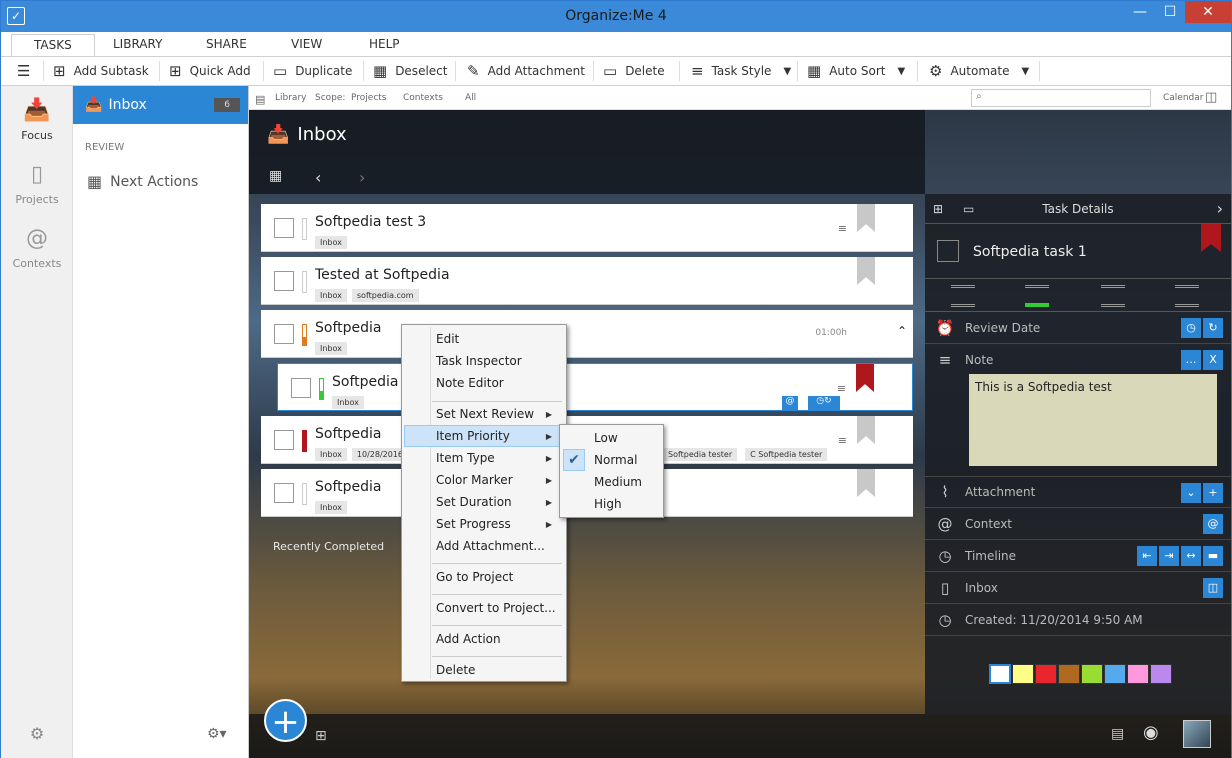  I want to click on note-field: This is a Softpedia test, so click(1093, 420).